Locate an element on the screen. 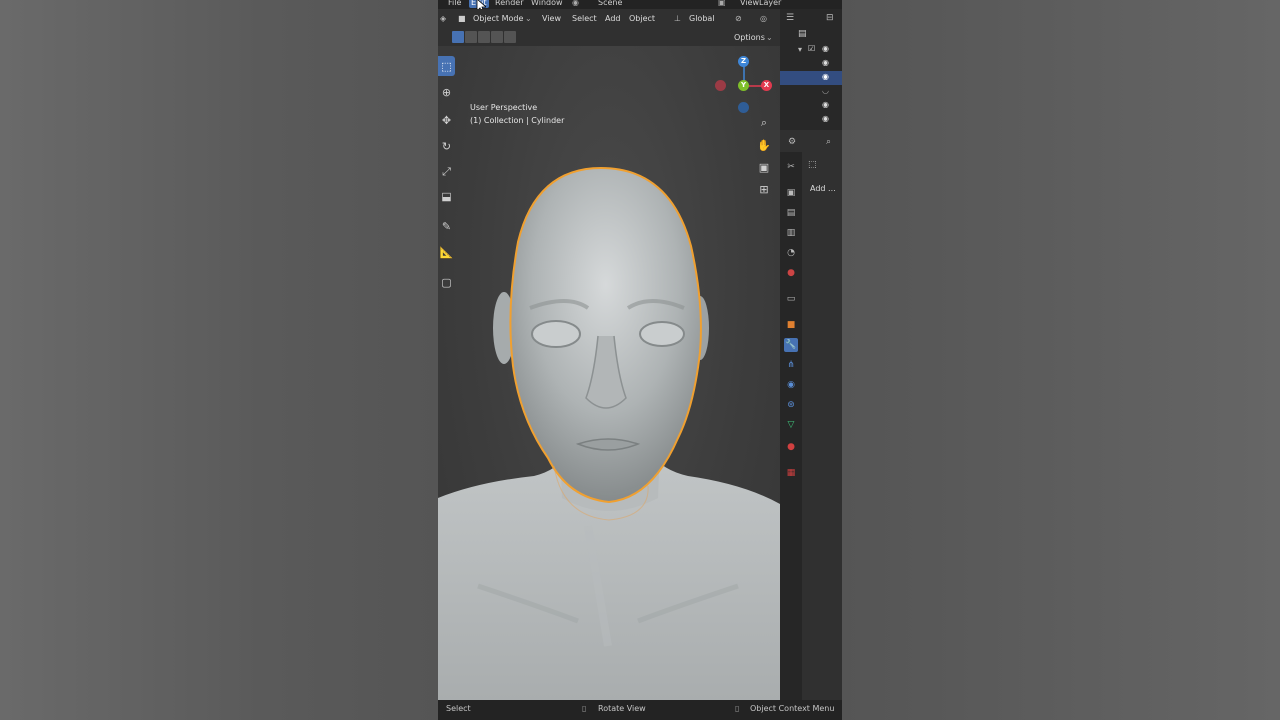 The width and height of the screenshot is (1280, 720). outliner-row-mesh: ◉ is located at coordinates (811, 120).